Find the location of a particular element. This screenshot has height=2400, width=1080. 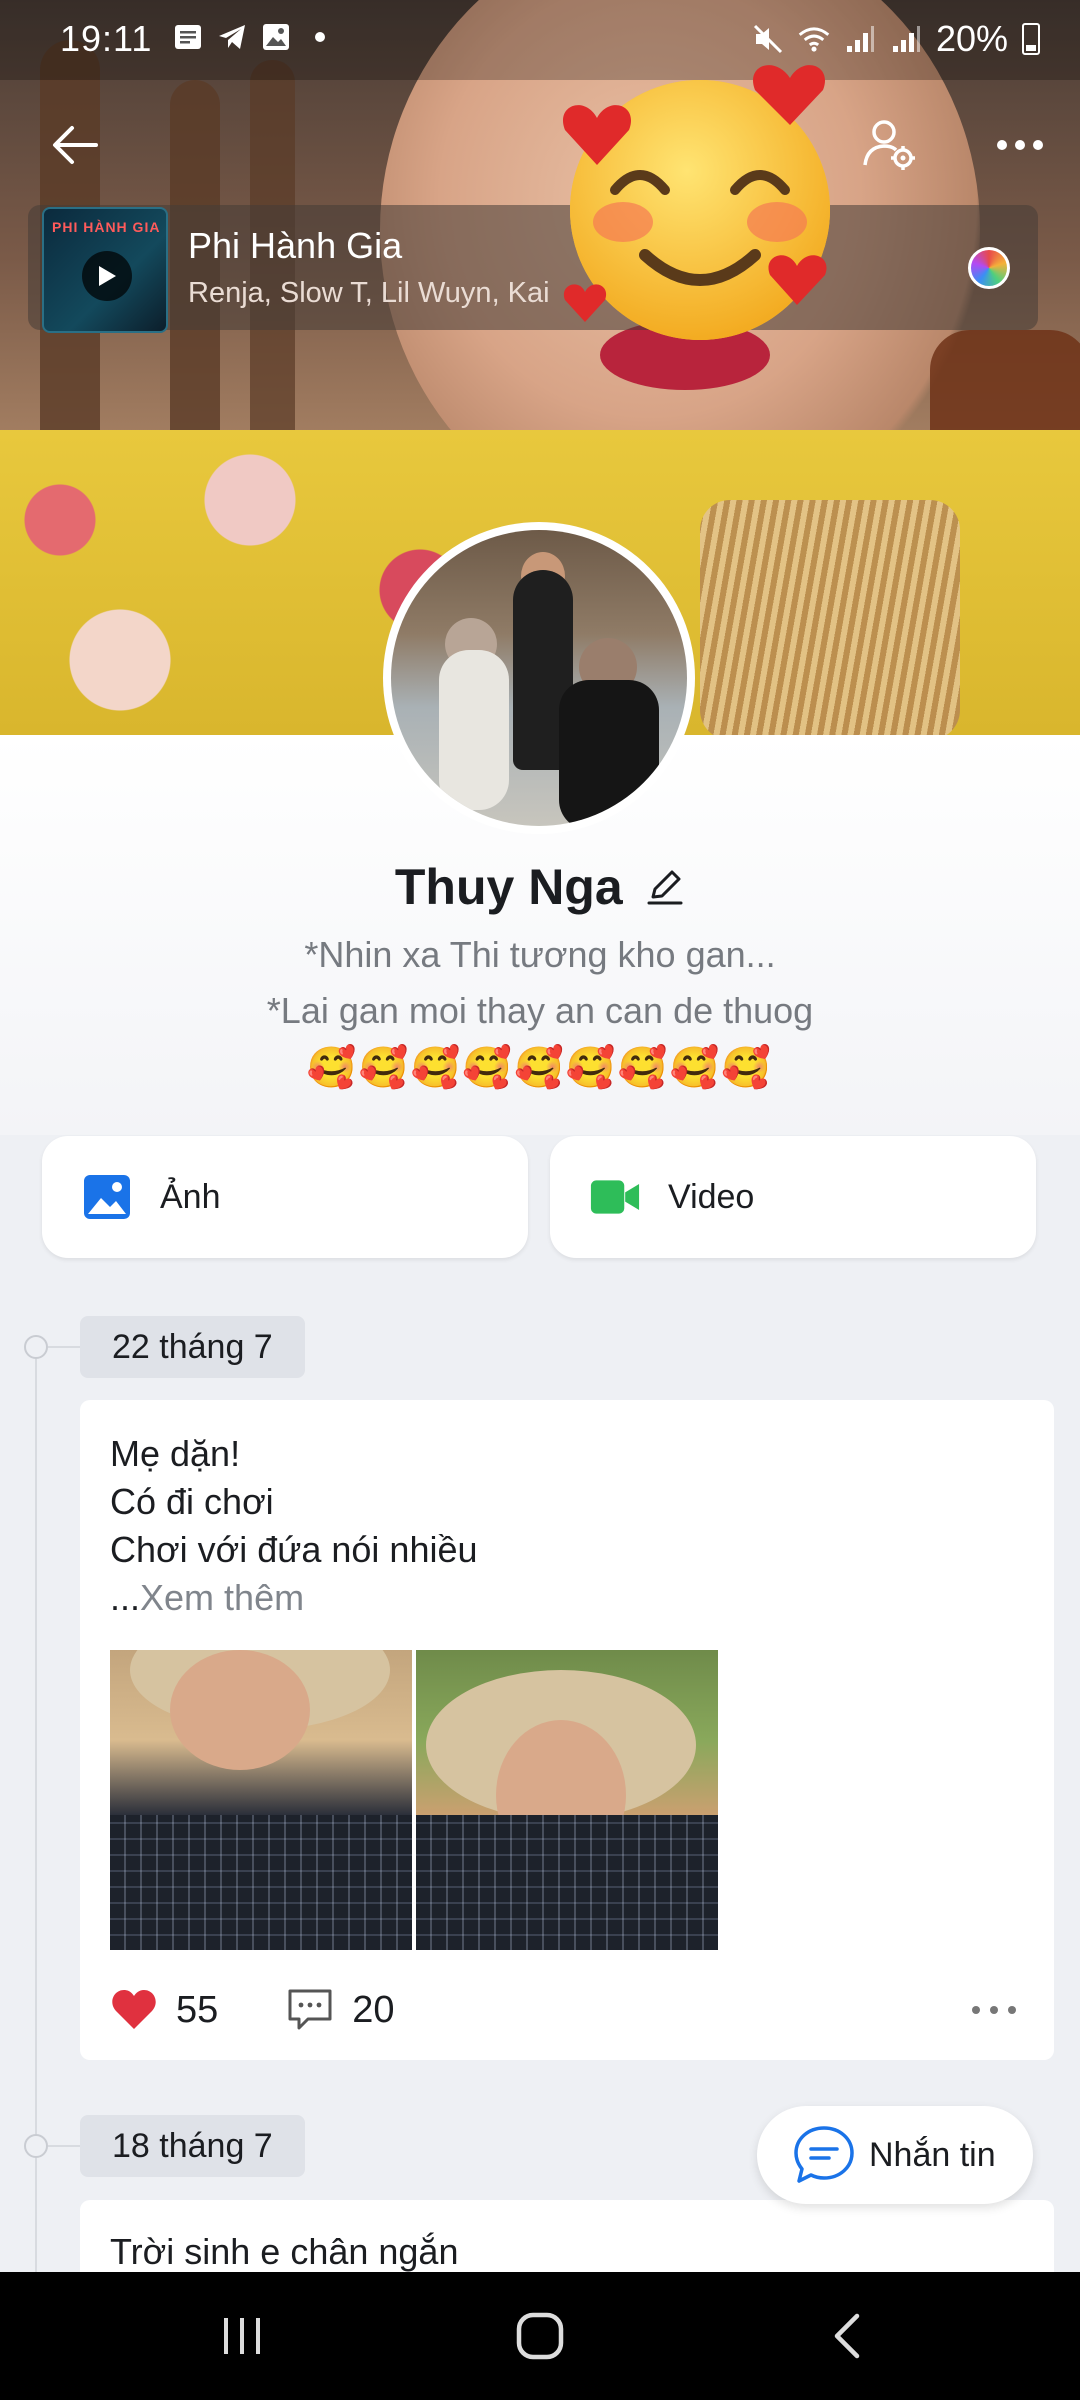

album-caption: PHI HÀNH GIA is located at coordinates (106, 227).